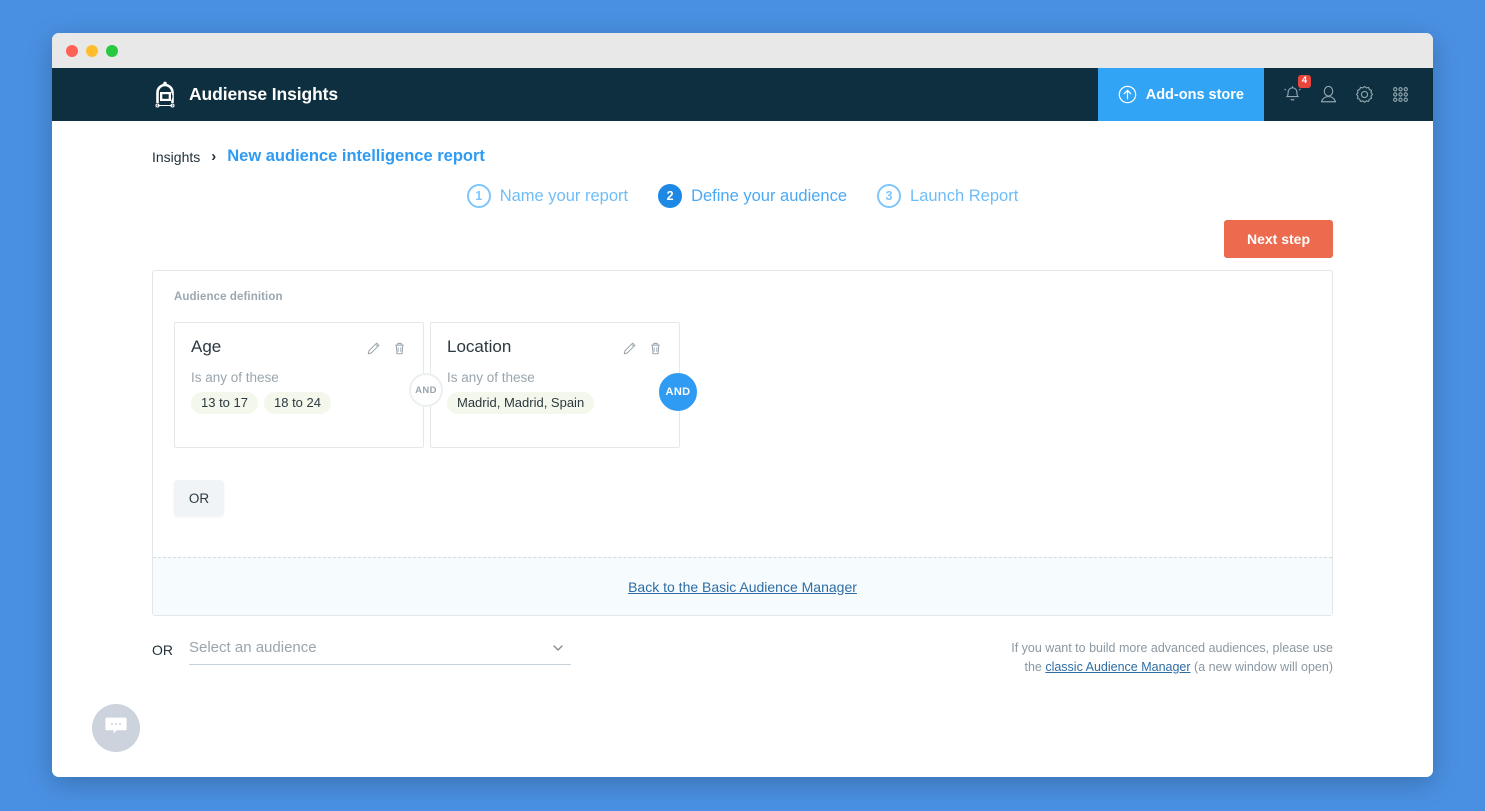 The height and width of the screenshot is (811, 1485). What do you see at coordinates (478, 196) in the screenshot?
I see `step-number: 1` at bounding box center [478, 196].